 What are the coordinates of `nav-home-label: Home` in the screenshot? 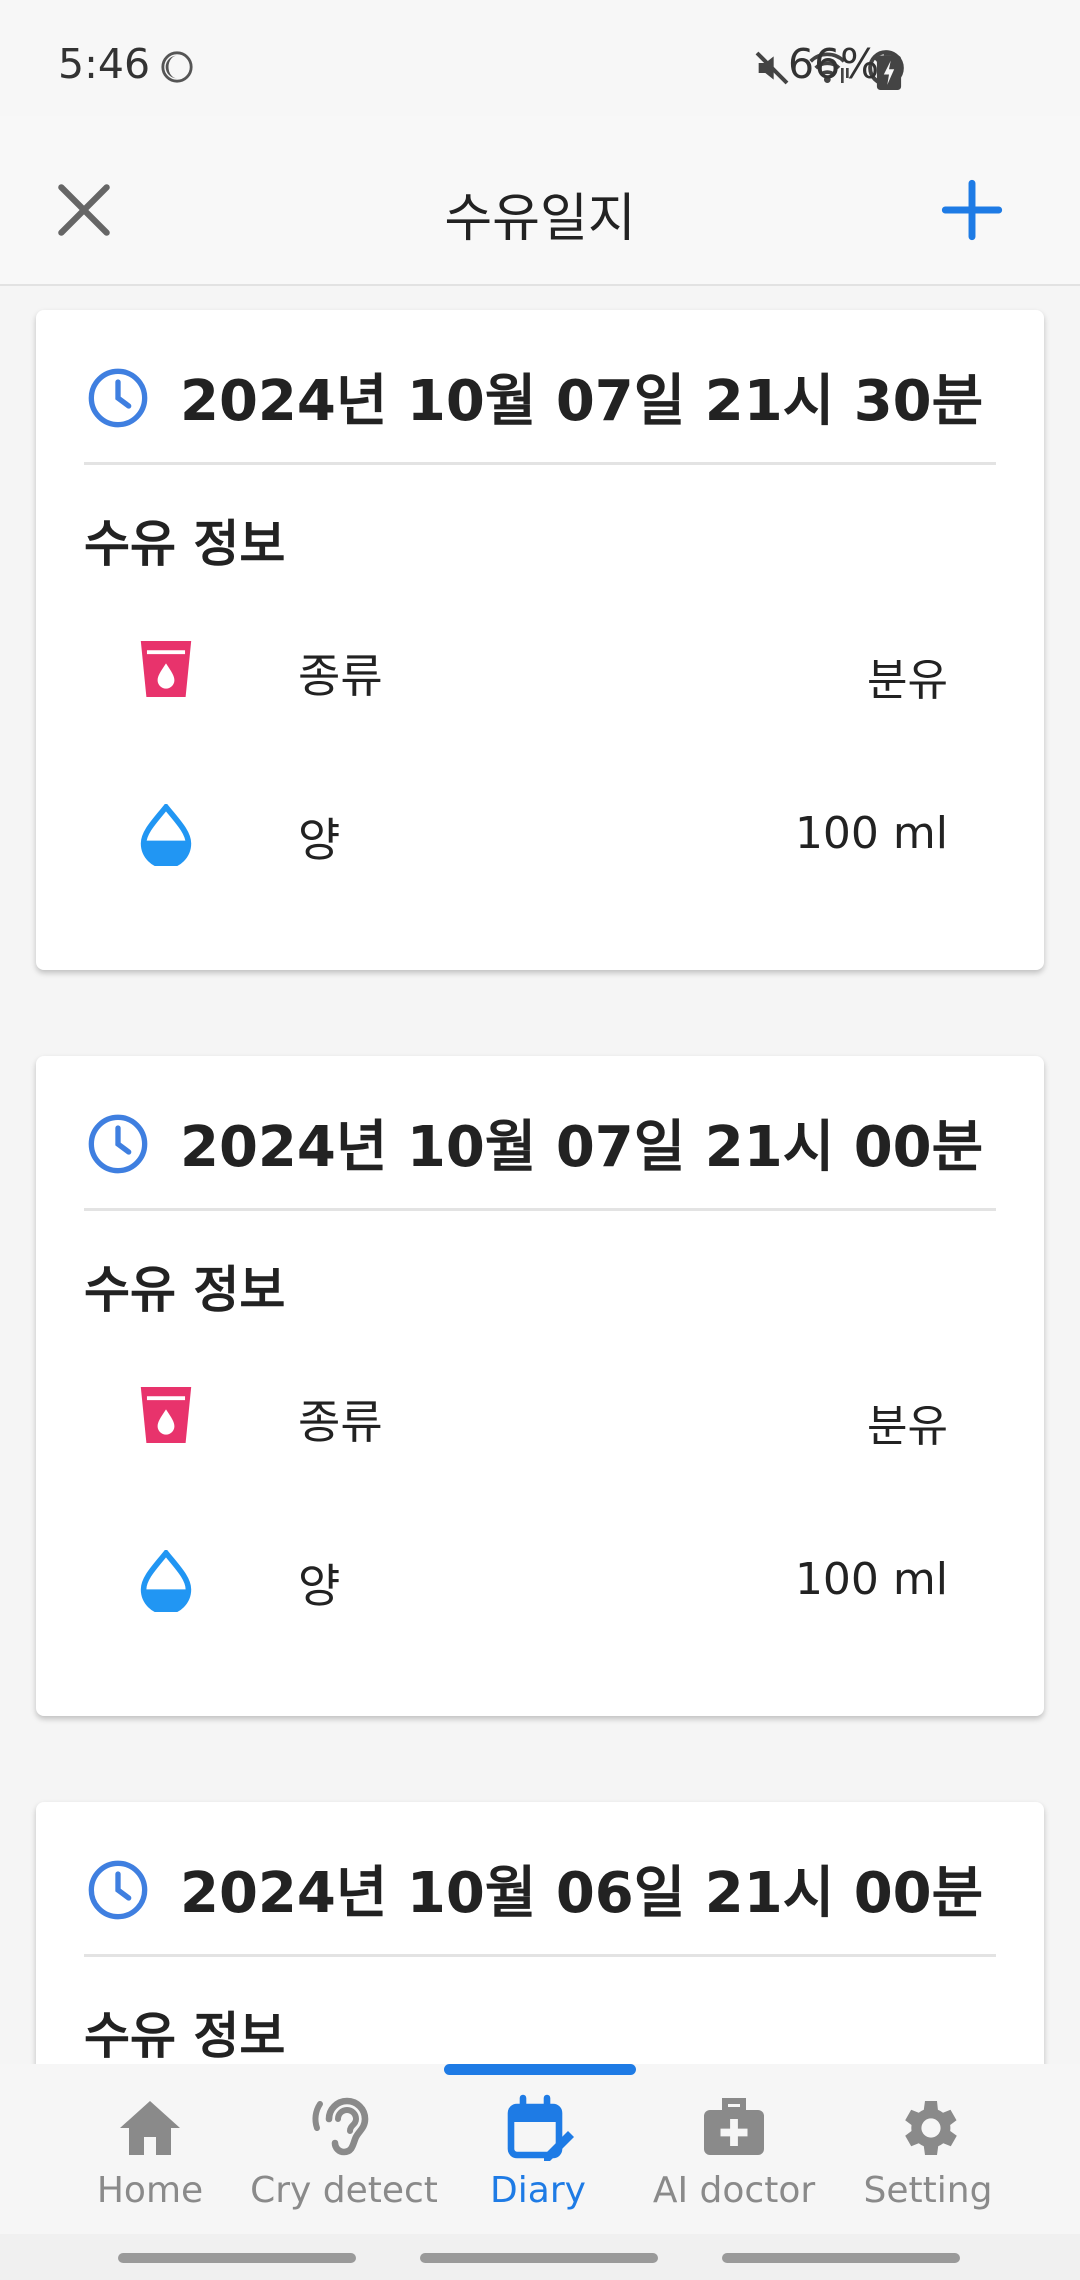 It's located at (150, 2190).